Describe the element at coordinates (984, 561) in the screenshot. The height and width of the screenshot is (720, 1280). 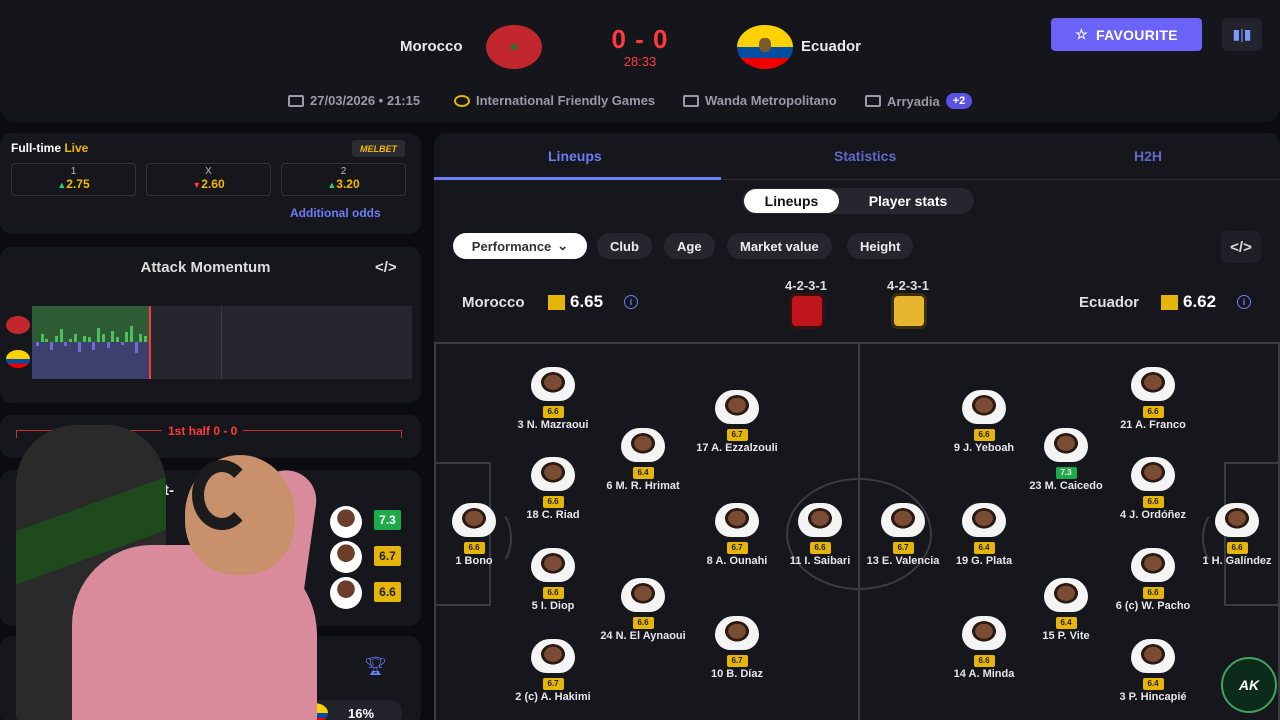
I see `player-name: 19 G. Plata` at that location.